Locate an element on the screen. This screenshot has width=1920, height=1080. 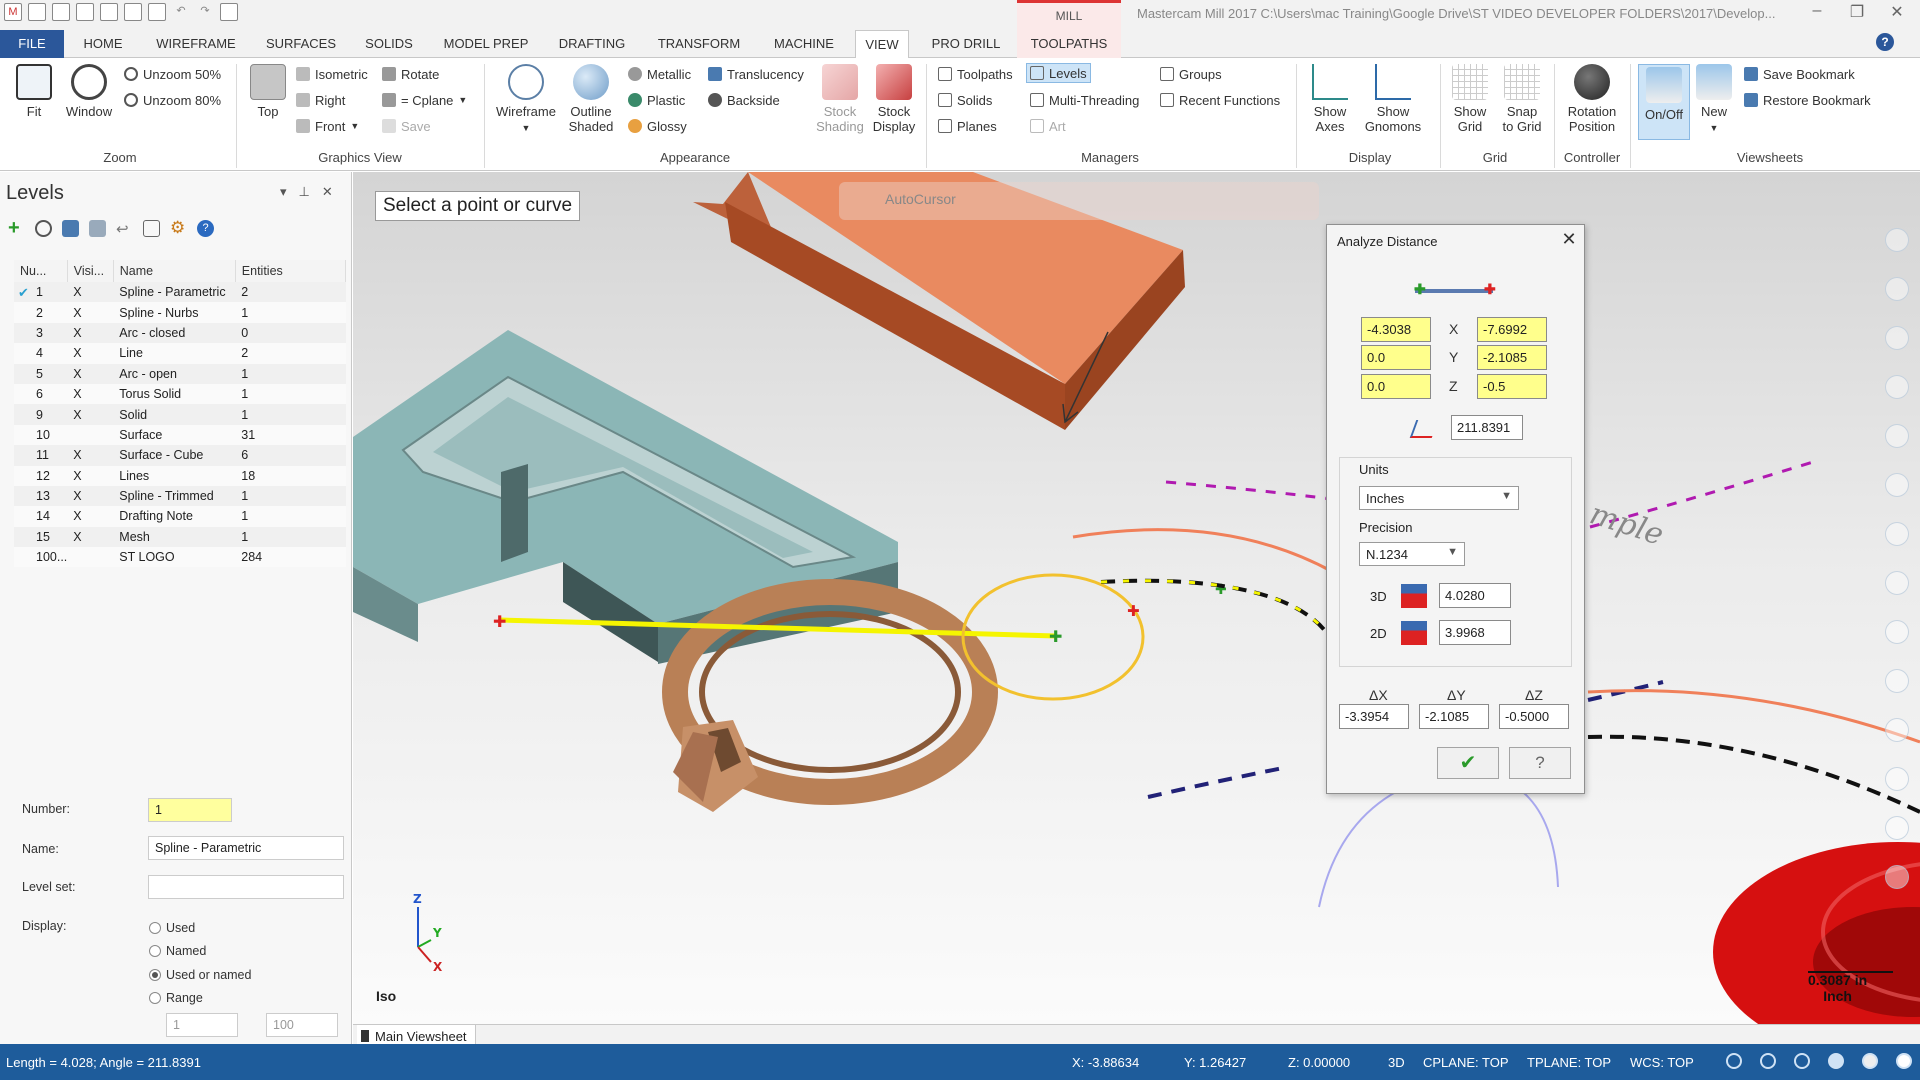
settings-gear-icon: ⚙ is located at coordinates (178, 228).